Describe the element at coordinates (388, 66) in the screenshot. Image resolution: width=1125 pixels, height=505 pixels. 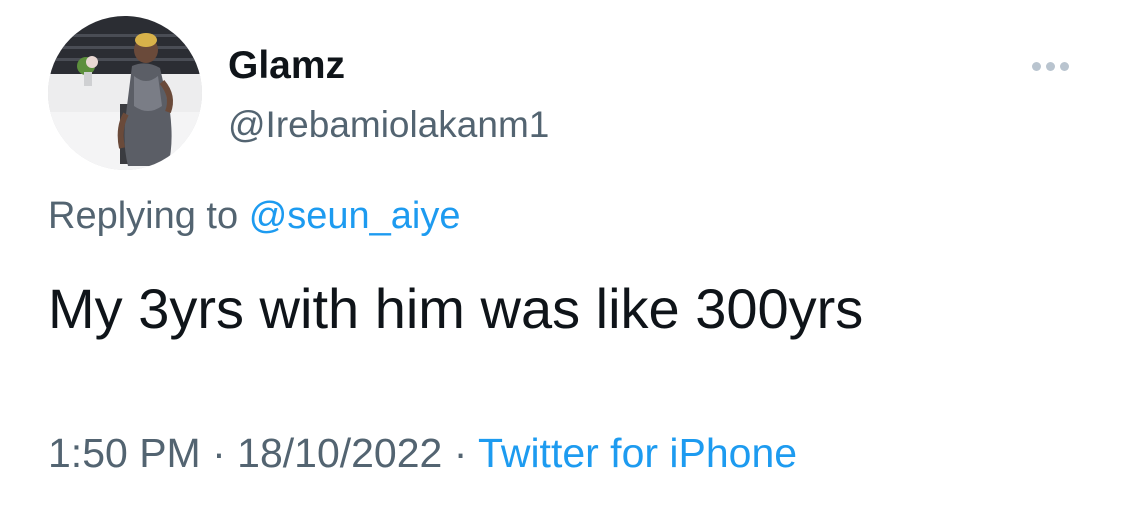
I see `display-name: Glamz` at that location.